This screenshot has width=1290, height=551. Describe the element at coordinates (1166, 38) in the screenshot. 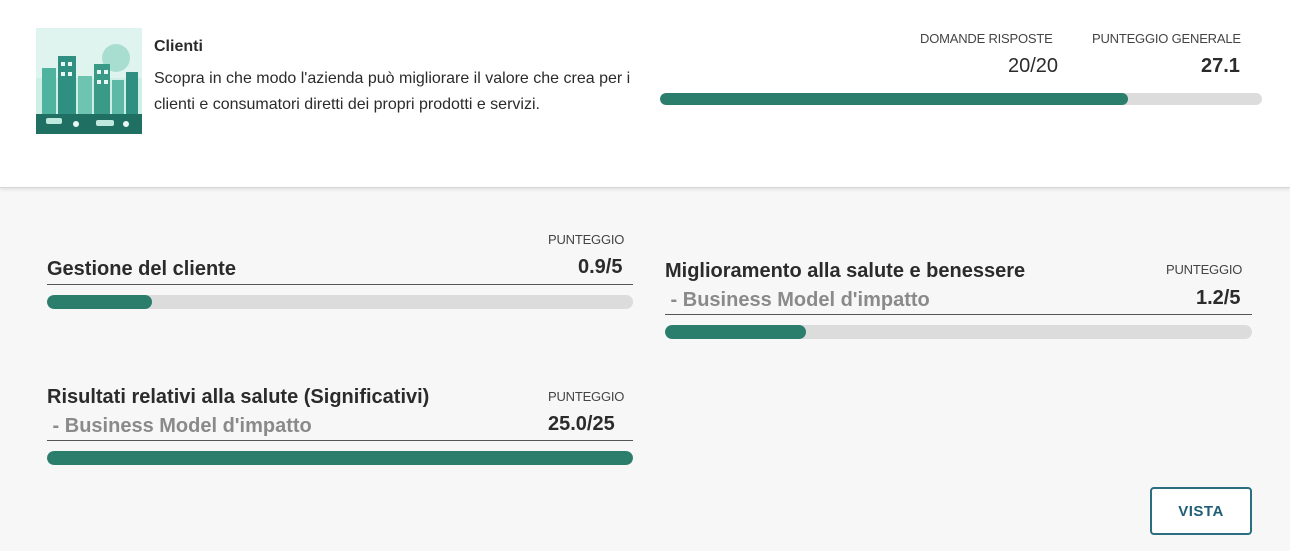

I see `overall-score-label: PUNTEGGIO GENERALE` at that location.